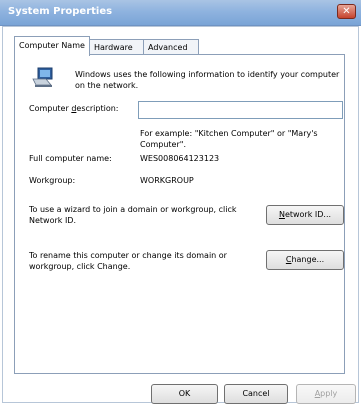 The width and height of the screenshot is (361, 405). Describe the element at coordinates (60, 11) in the screenshot. I see `window-title: System Properties` at that location.